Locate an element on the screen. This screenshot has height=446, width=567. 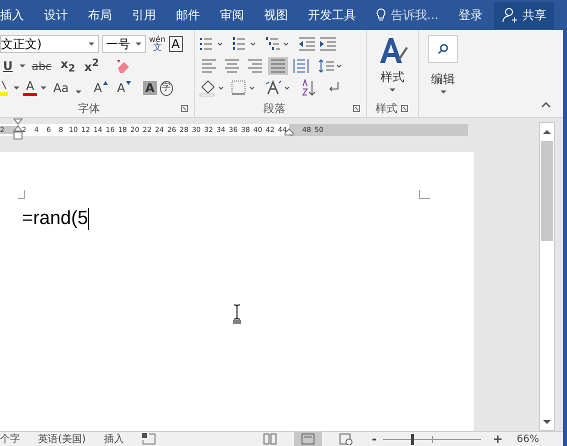
character-border-button: A is located at coordinates (175, 44).